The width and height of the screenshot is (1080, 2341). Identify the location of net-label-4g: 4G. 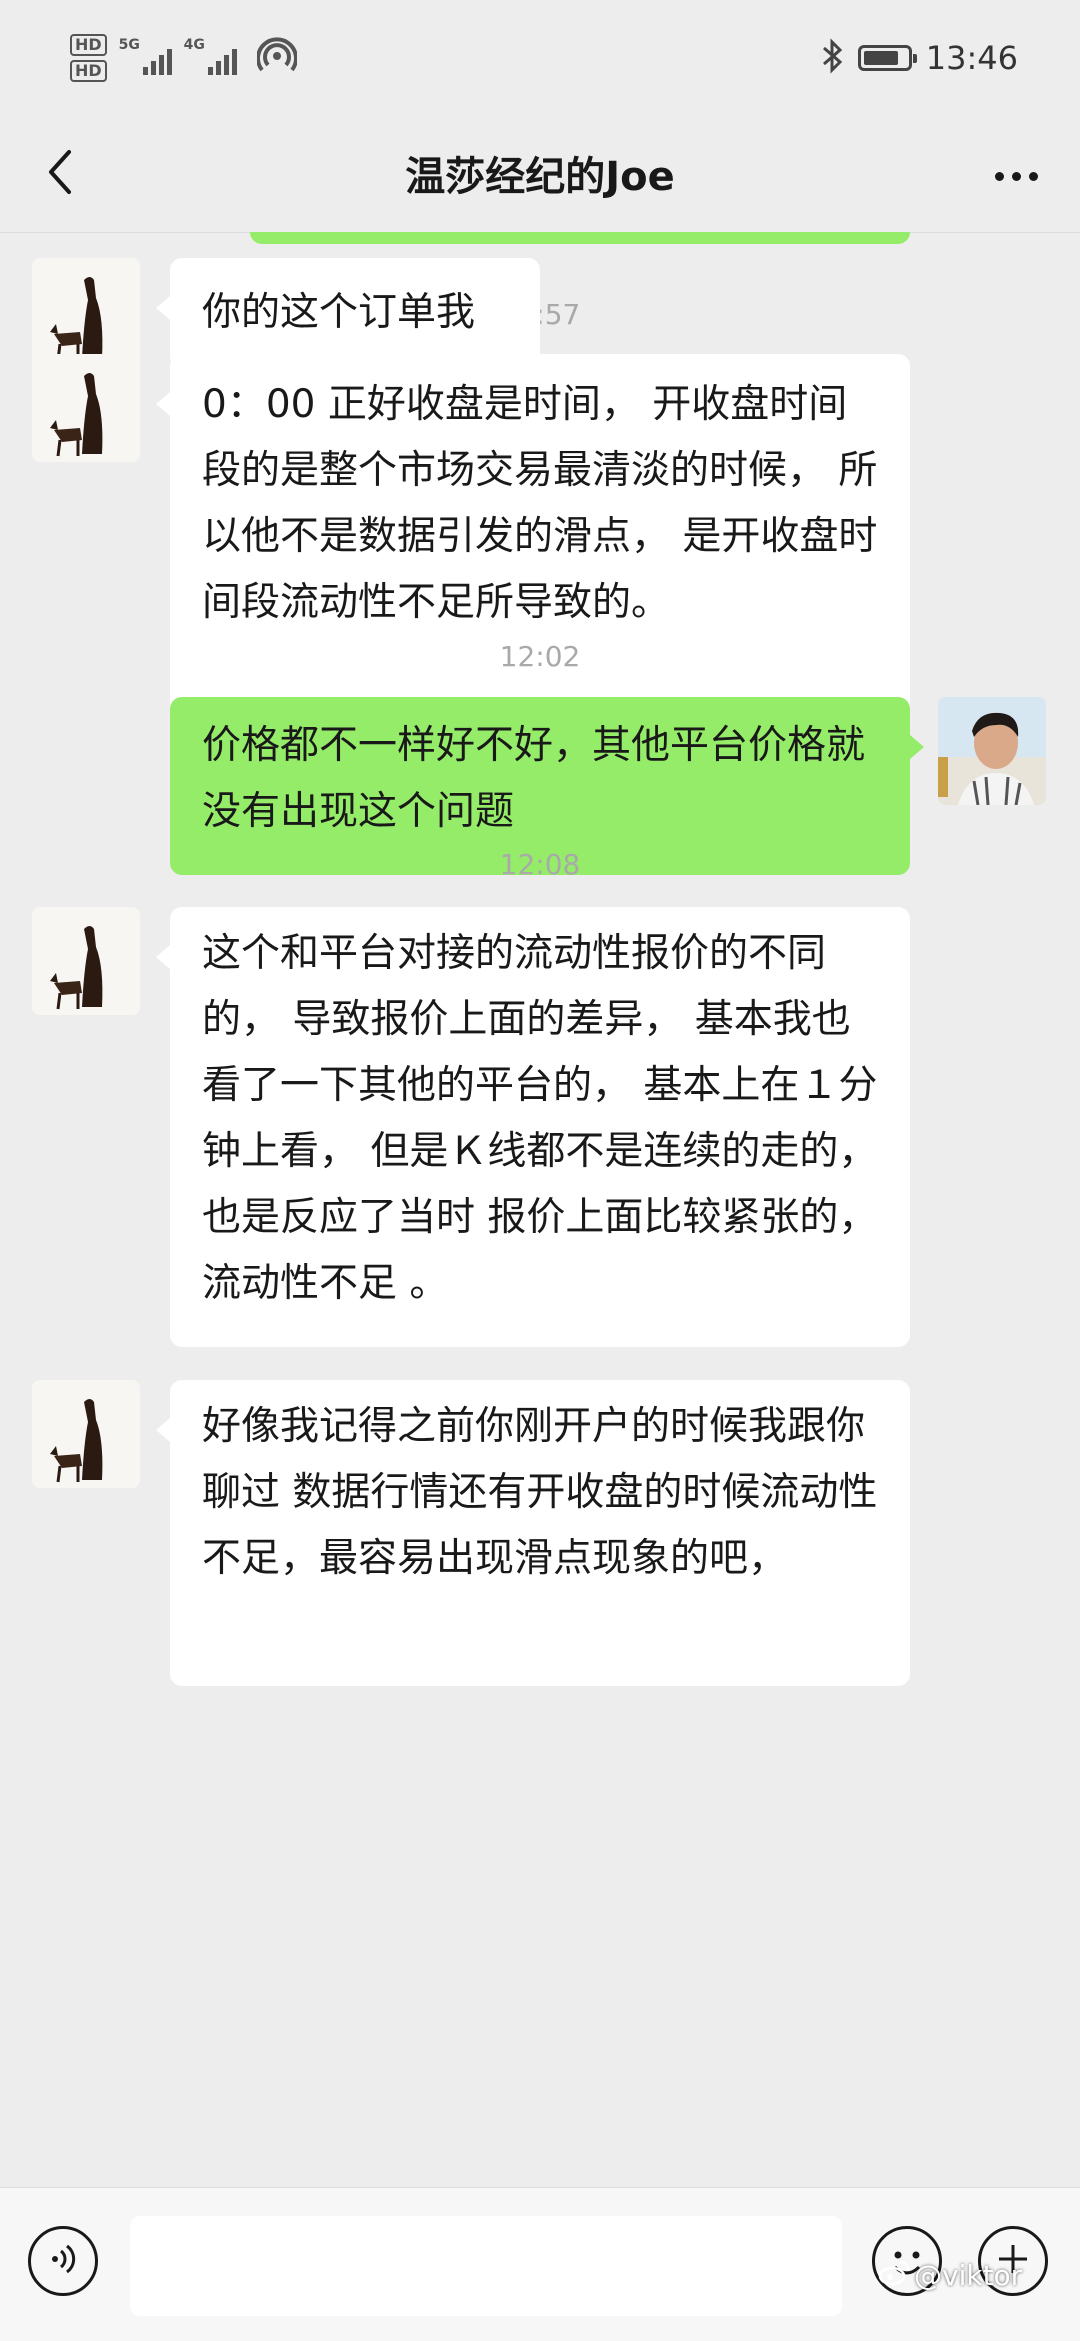
(194, 45).